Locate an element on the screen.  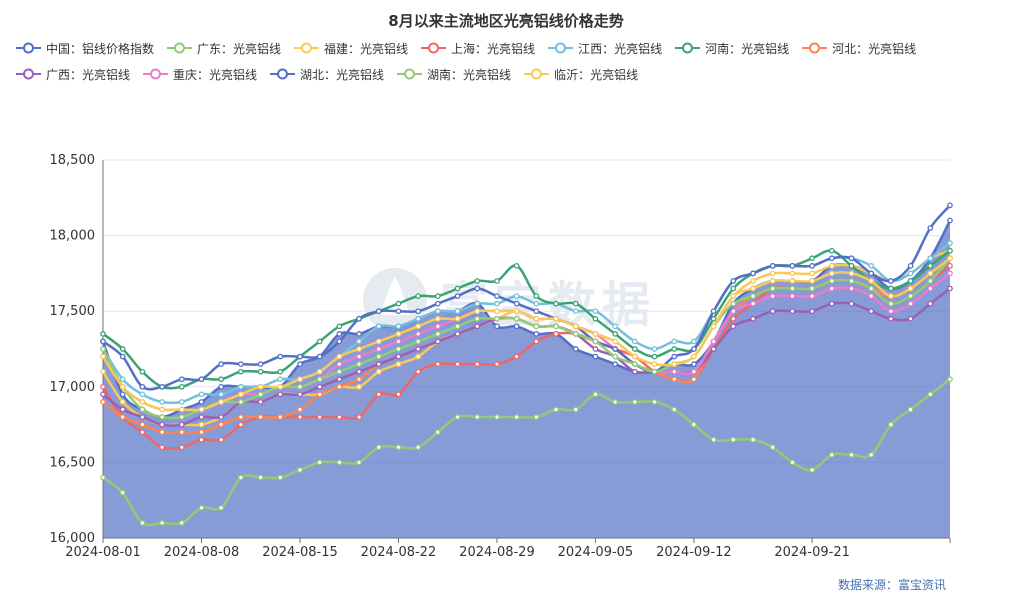
x-tick-label: 2024-09-21 is located at coordinates (812, 552).